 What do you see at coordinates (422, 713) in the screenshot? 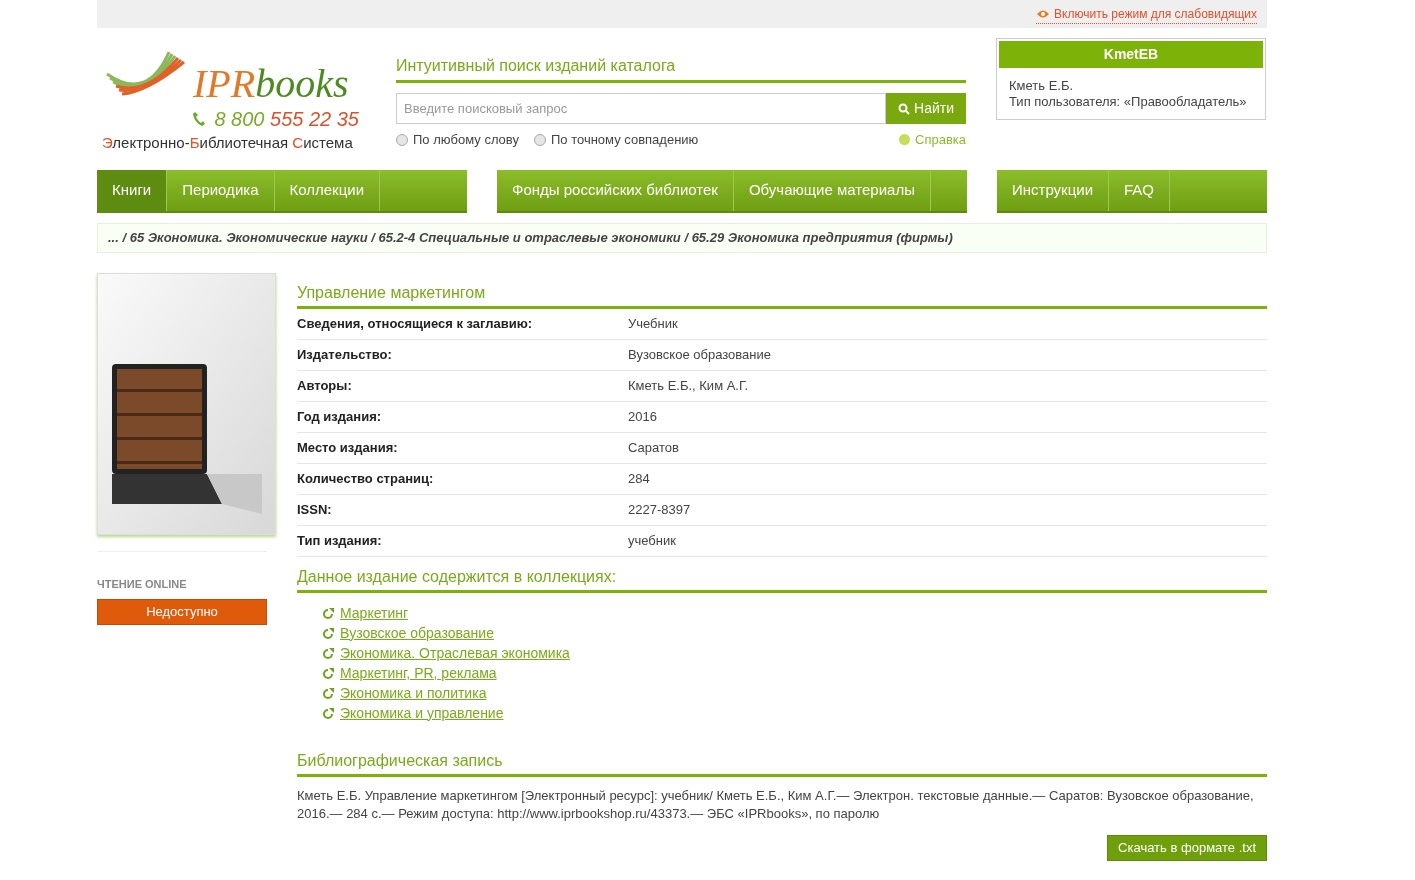
I see `collection-link: Экономика и управление` at bounding box center [422, 713].